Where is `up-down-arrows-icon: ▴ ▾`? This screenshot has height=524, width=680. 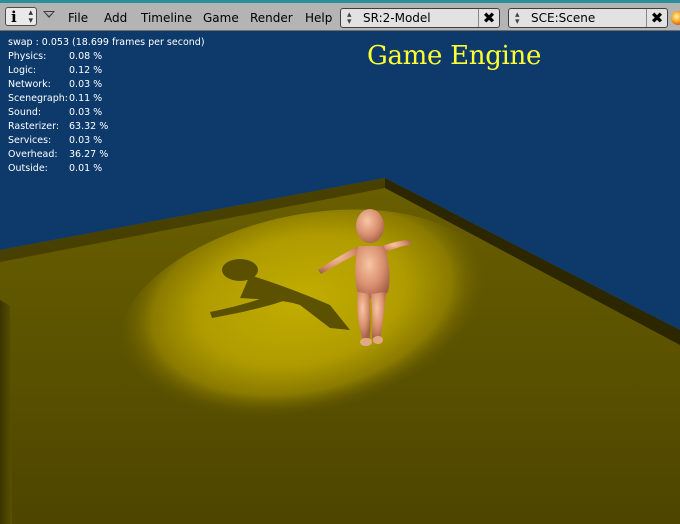
up-down-arrows-icon: ▴ ▾ is located at coordinates (30, 17).